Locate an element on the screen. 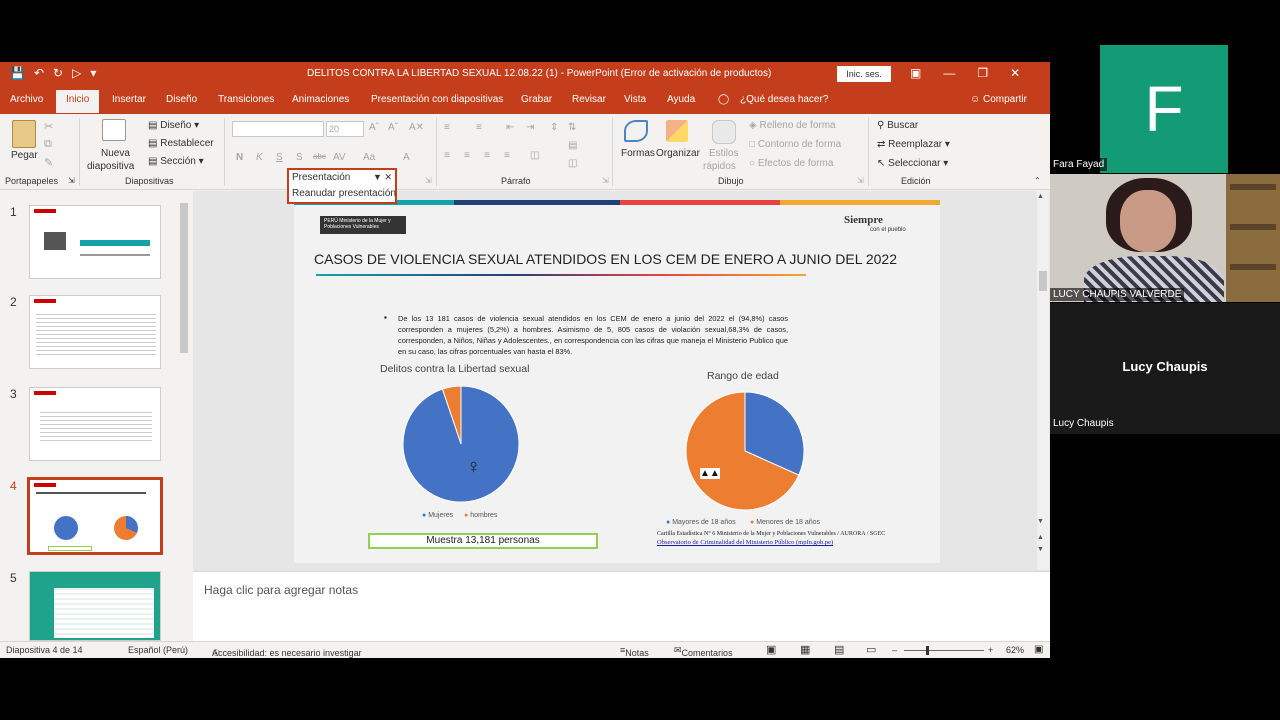 The width and height of the screenshot is (1280, 720). arrange-button: Organizar is located at coordinates (678, 153).